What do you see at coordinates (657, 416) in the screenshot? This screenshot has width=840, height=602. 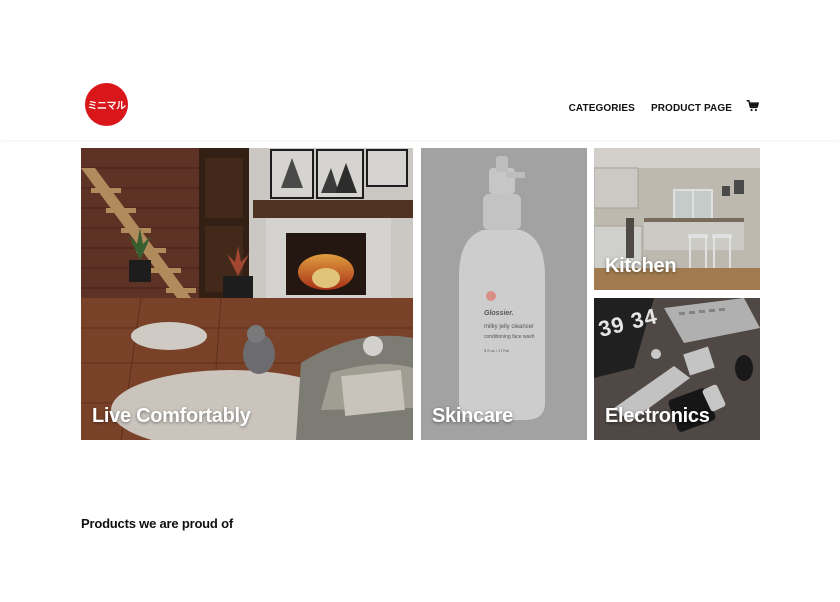 I see `tile-label: Electronics` at bounding box center [657, 416].